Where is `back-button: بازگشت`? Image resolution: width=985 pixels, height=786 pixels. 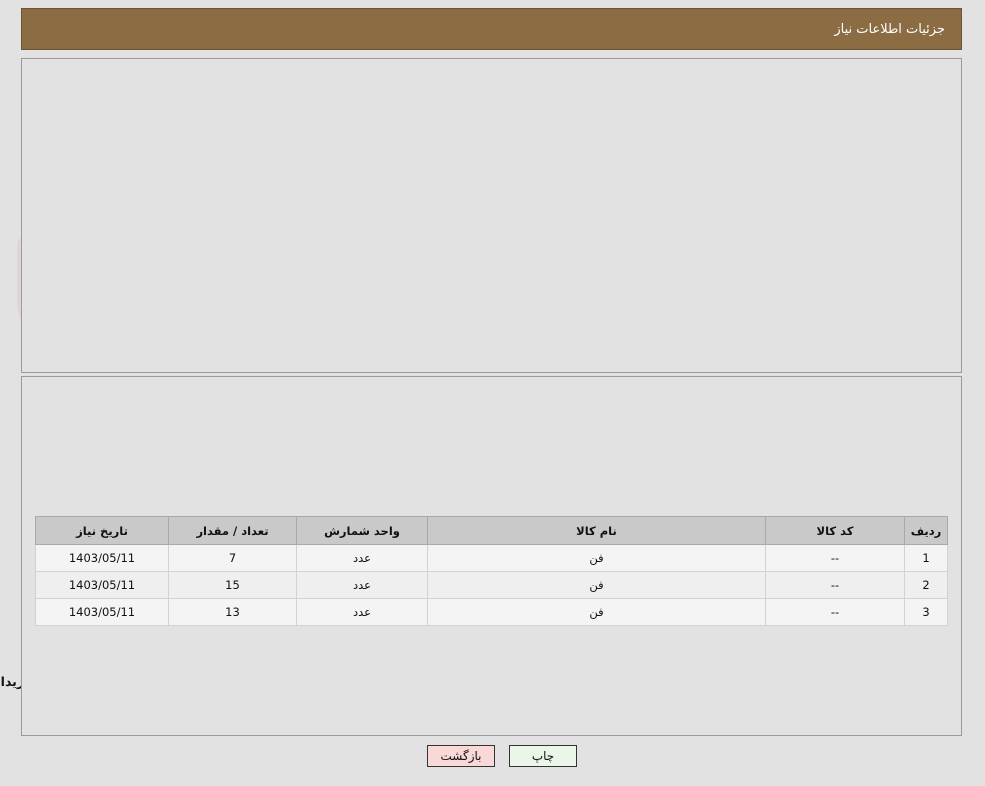 back-button: بازگشت is located at coordinates (462, 756).